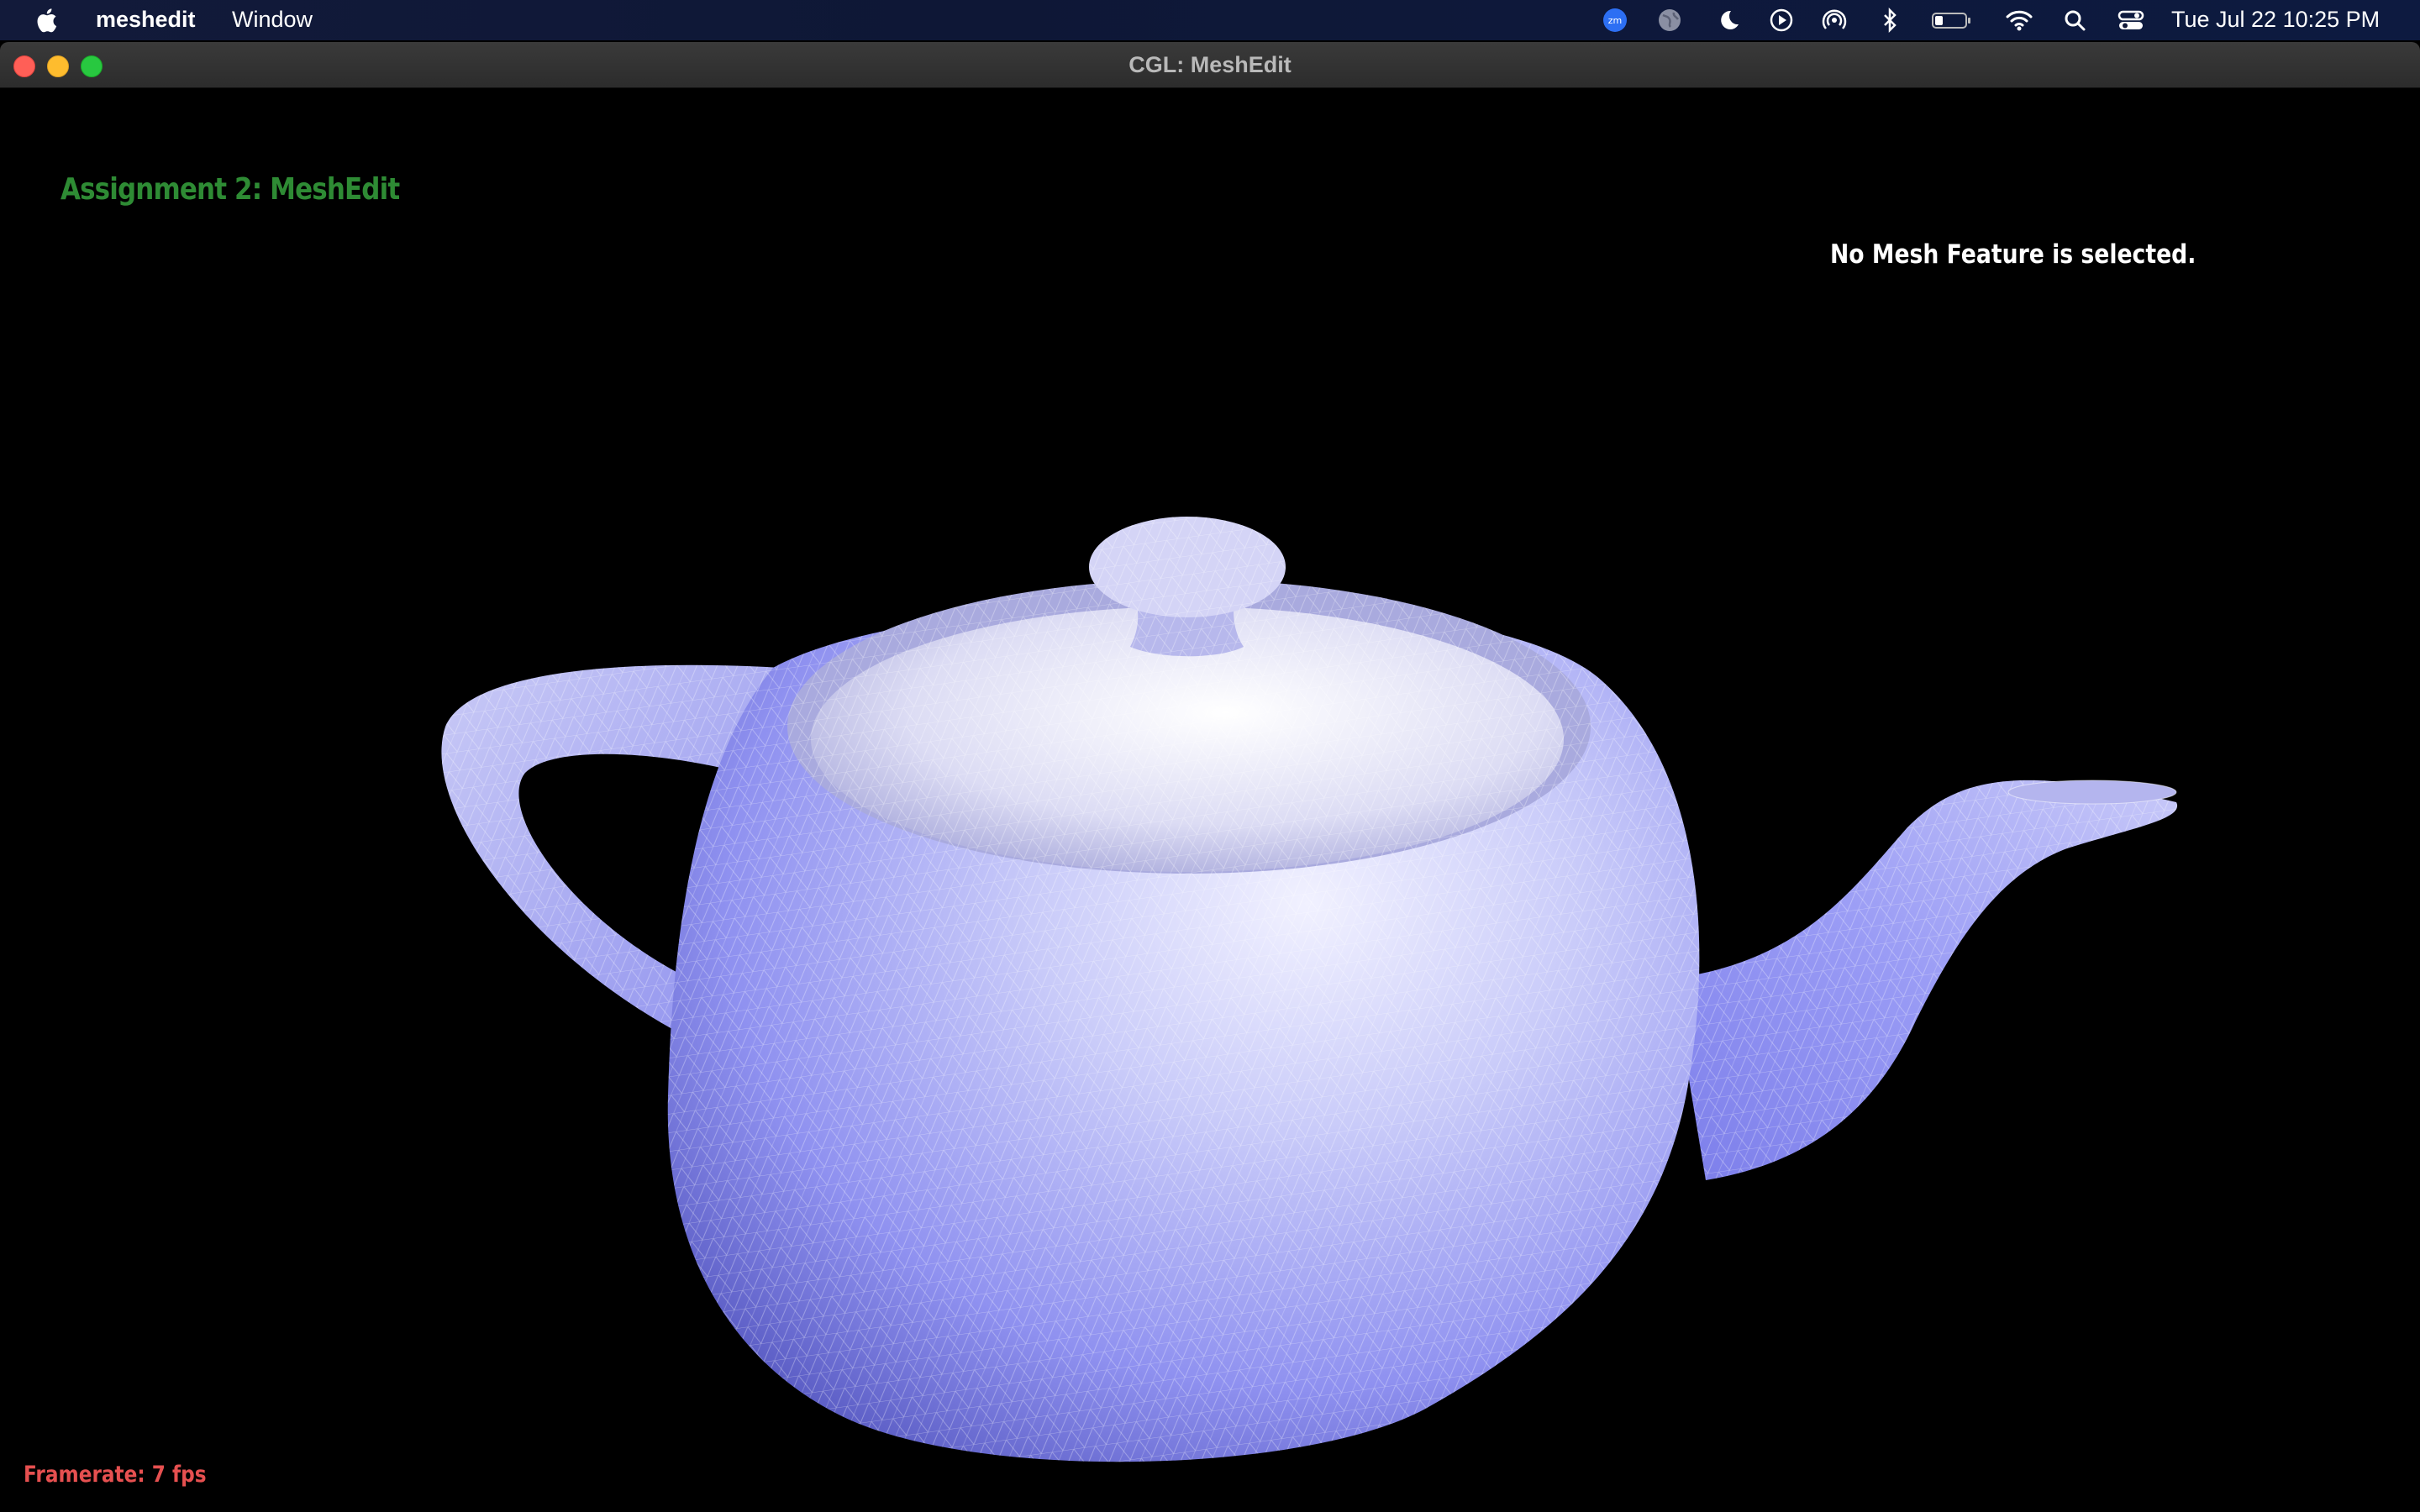 The image size is (2420, 1512). What do you see at coordinates (1952, 20) in the screenshot?
I see `battery-icon` at bounding box center [1952, 20].